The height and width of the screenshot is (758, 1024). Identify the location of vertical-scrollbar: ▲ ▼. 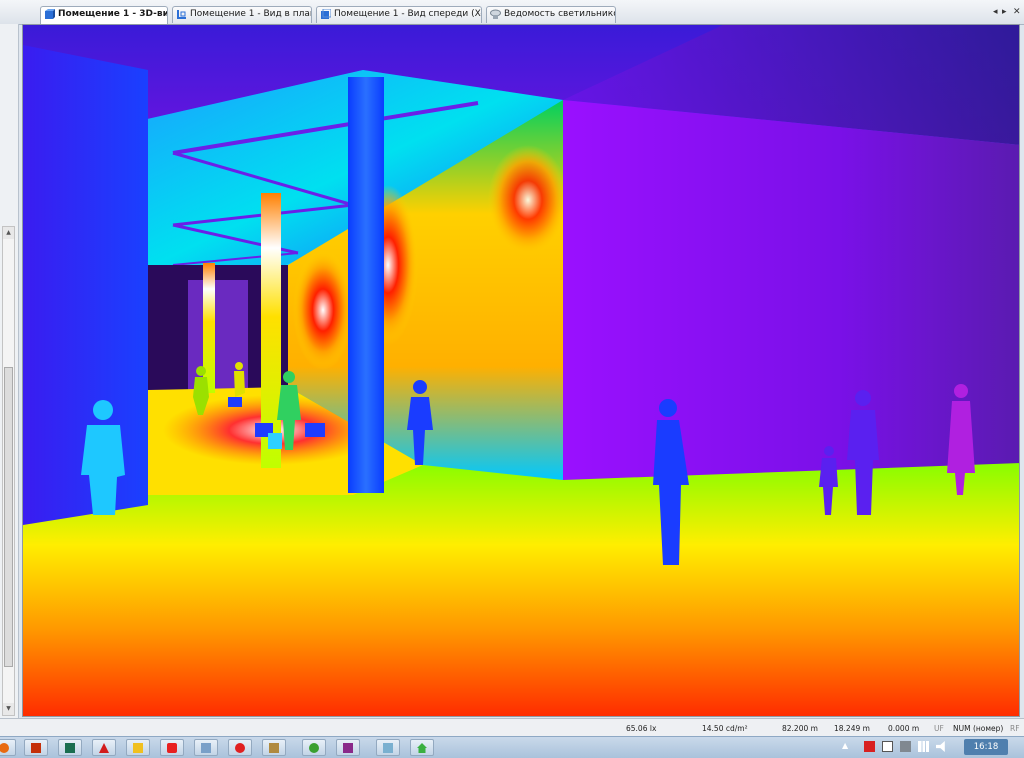
(8, 471).